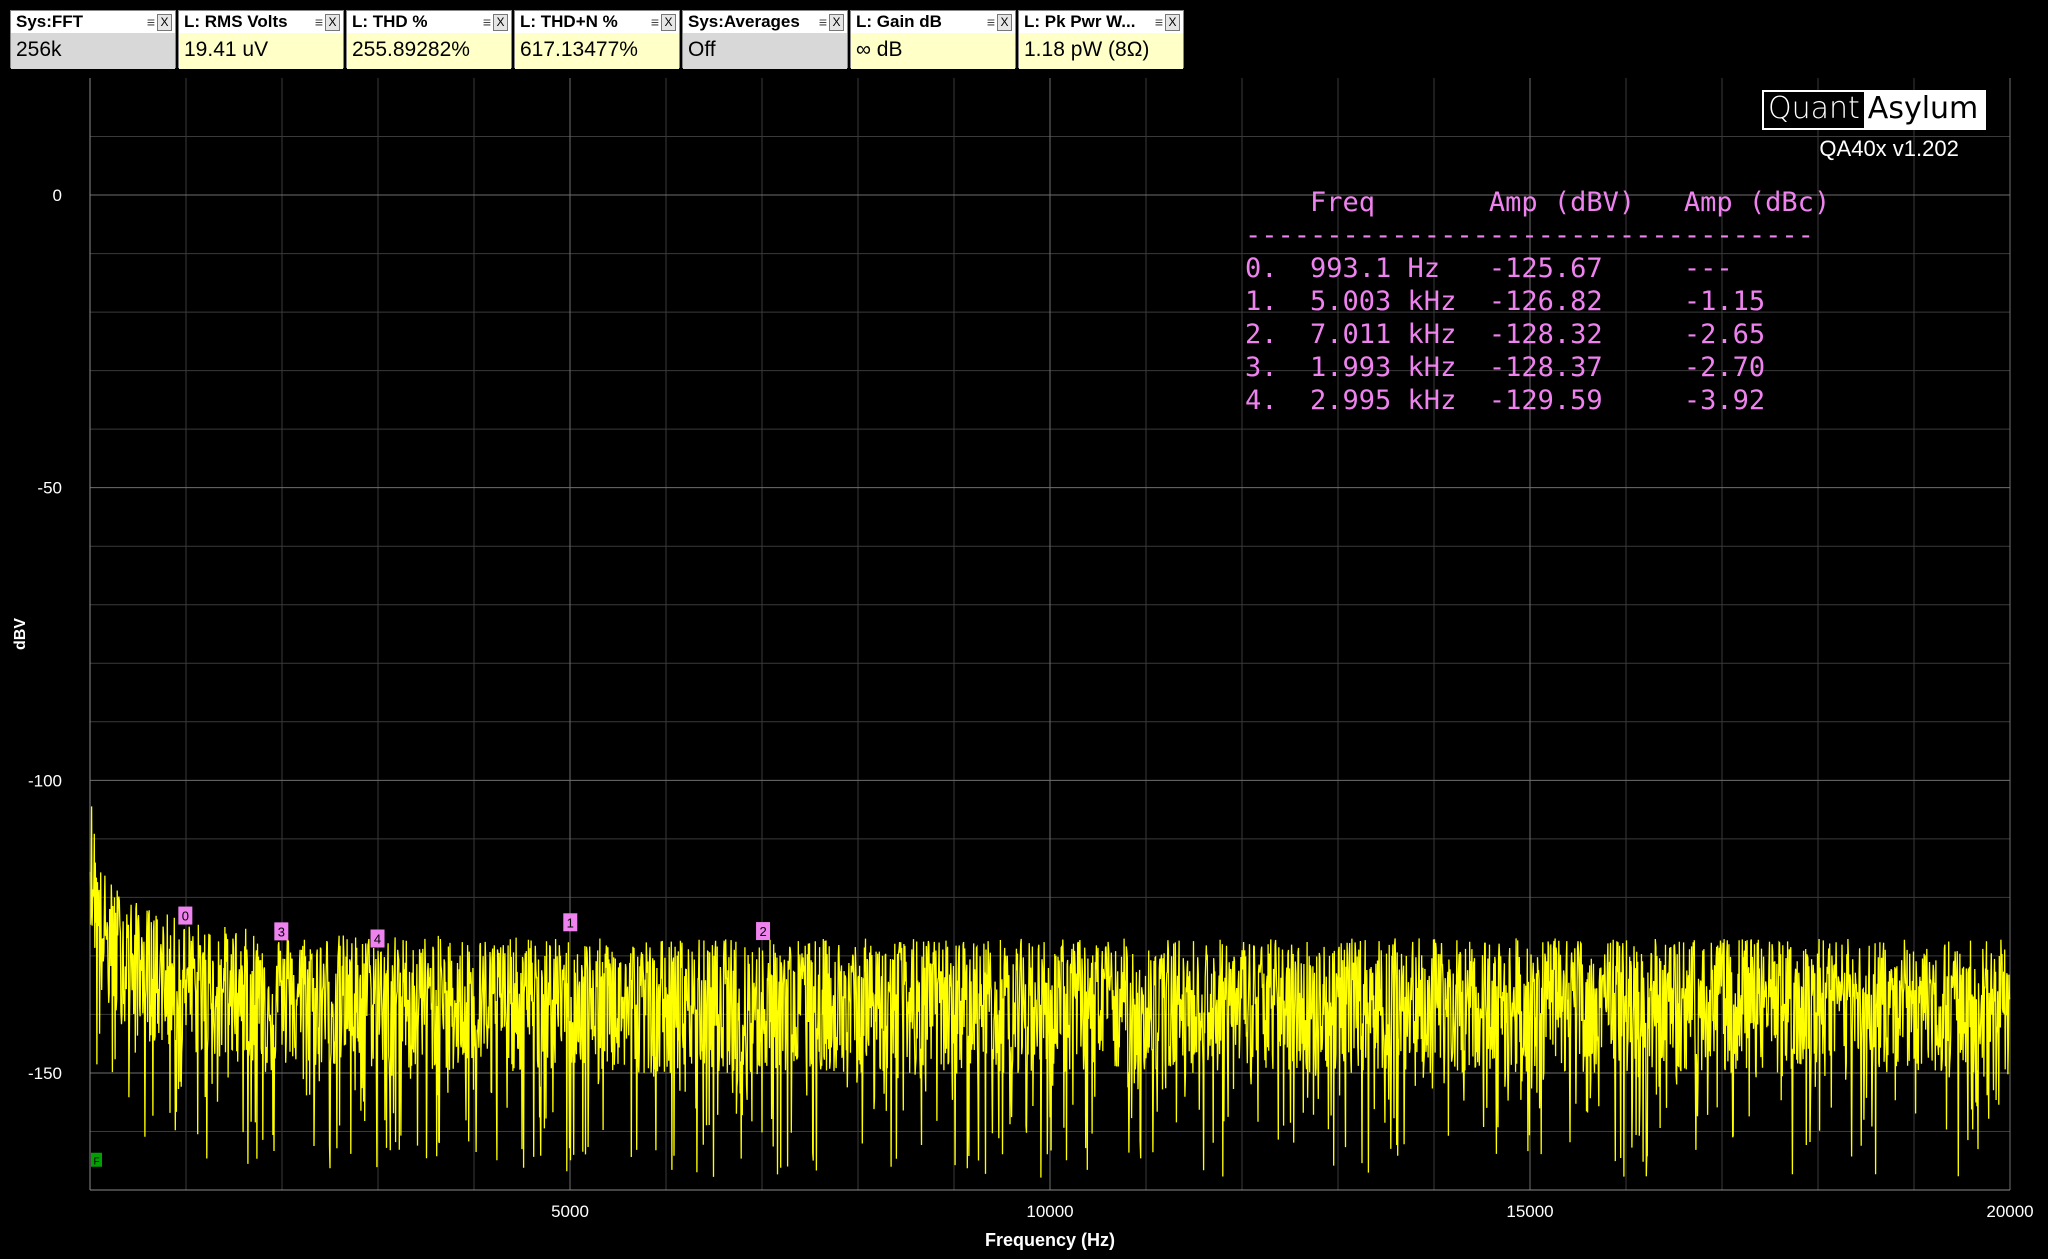 The image size is (2048, 1259). Describe the element at coordinates (236, 21) in the screenshot. I see `widget-title-text: L: RMS Volts` at that location.